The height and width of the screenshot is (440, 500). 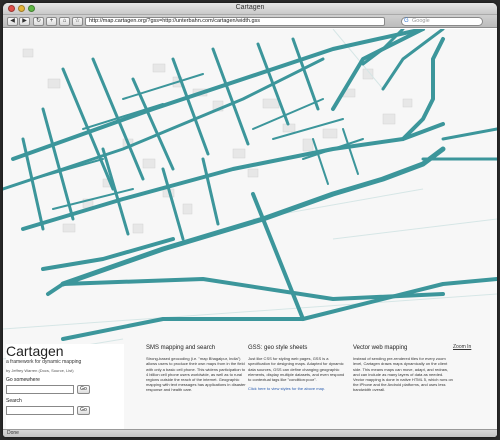 What do you see at coordinates (14, 401) in the screenshot?
I see `search-label: Search` at bounding box center [14, 401].